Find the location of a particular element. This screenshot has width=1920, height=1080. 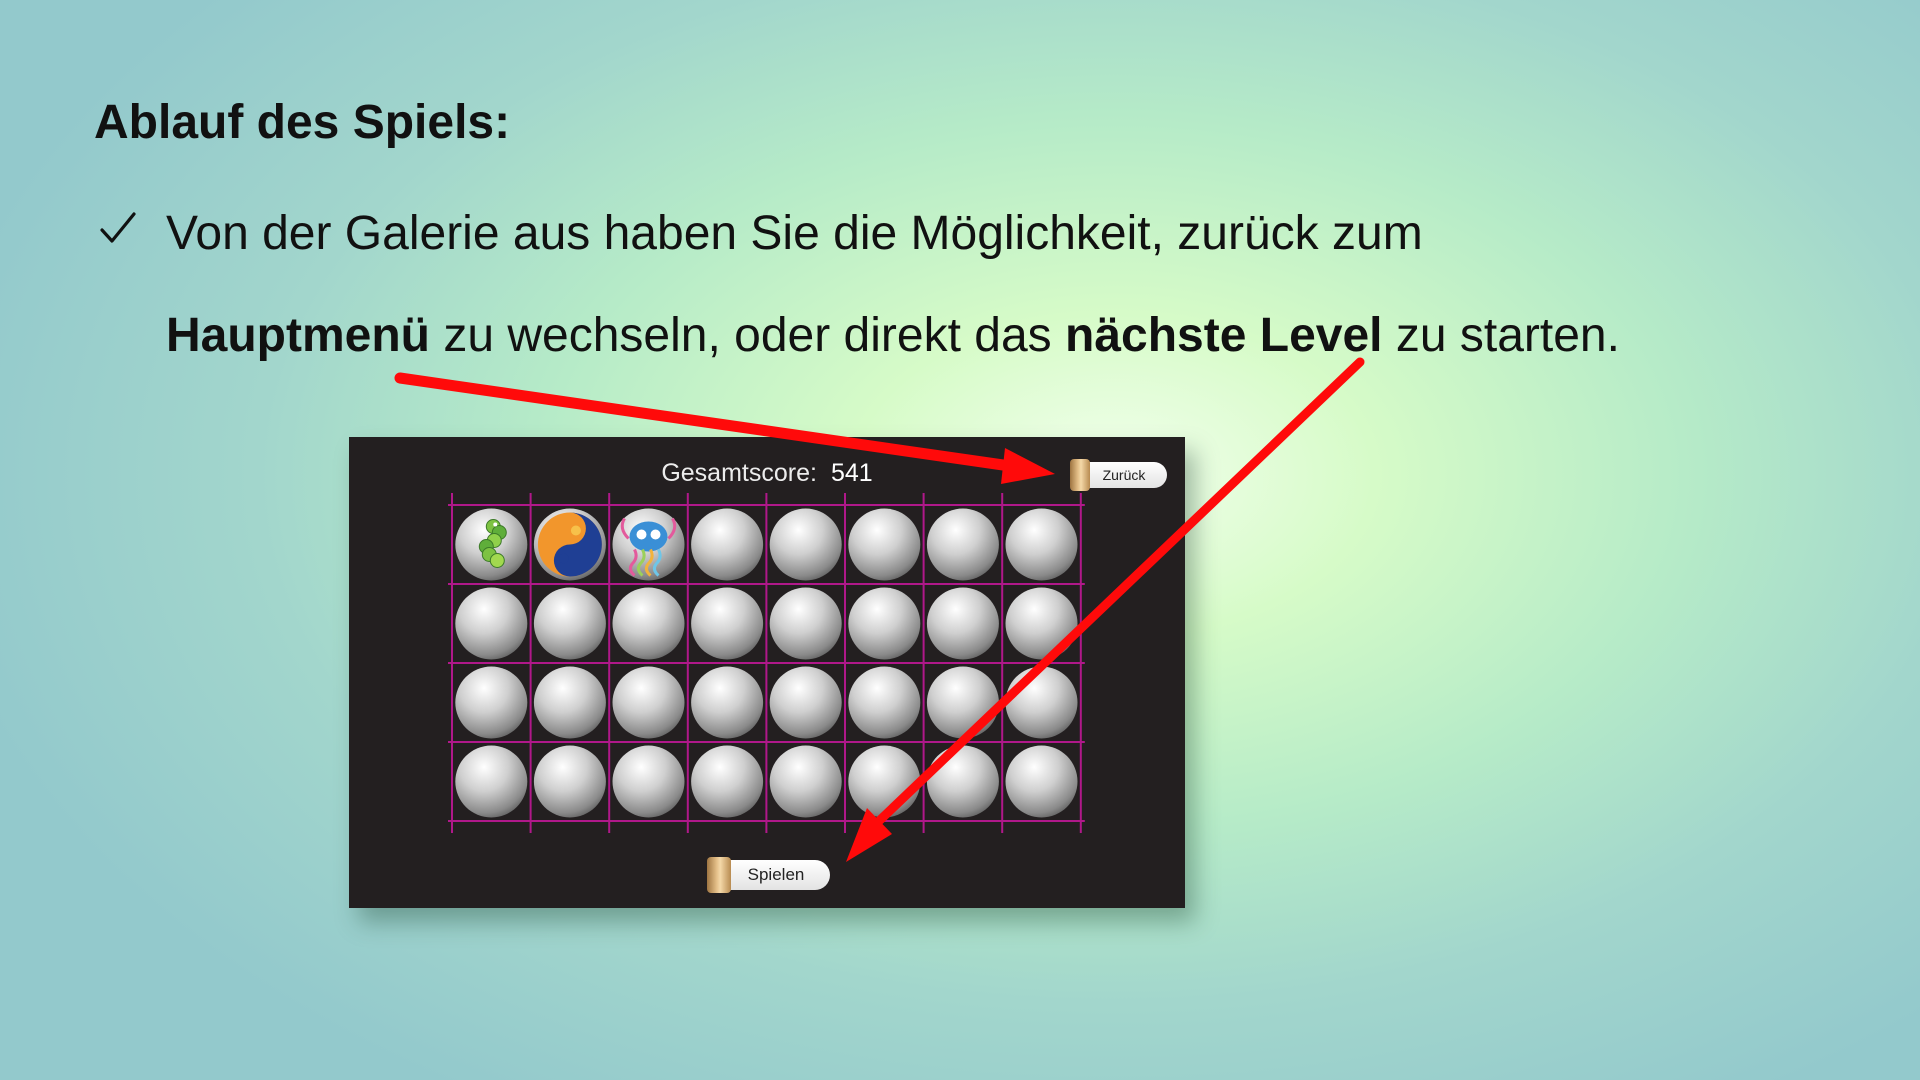

checkmark-icon is located at coordinates (118, 227).